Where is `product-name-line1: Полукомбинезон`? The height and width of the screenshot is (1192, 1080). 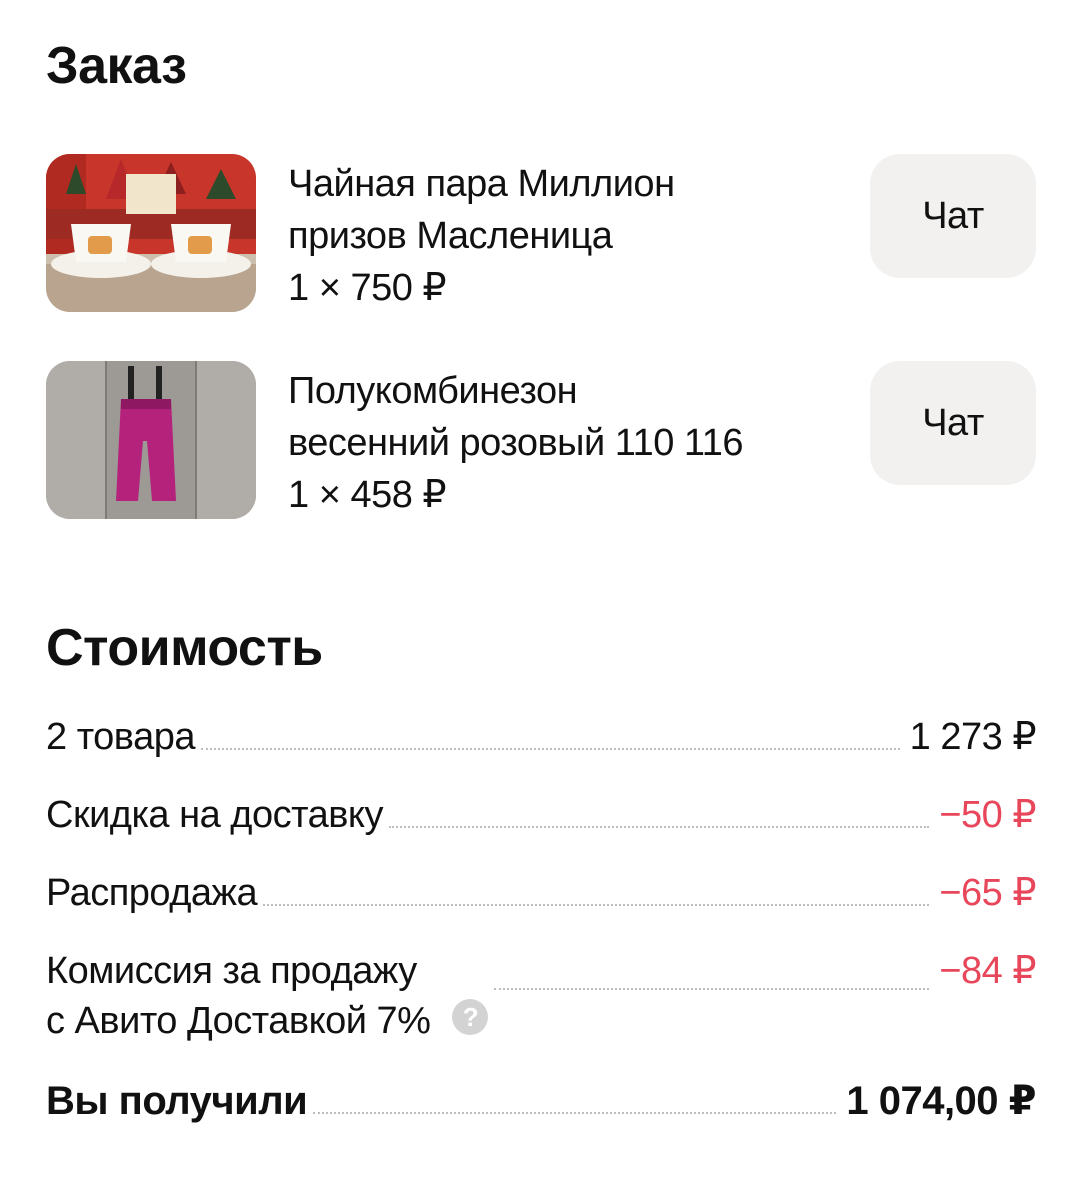 product-name-line1: Полукомбинезон is located at coordinates (433, 391).